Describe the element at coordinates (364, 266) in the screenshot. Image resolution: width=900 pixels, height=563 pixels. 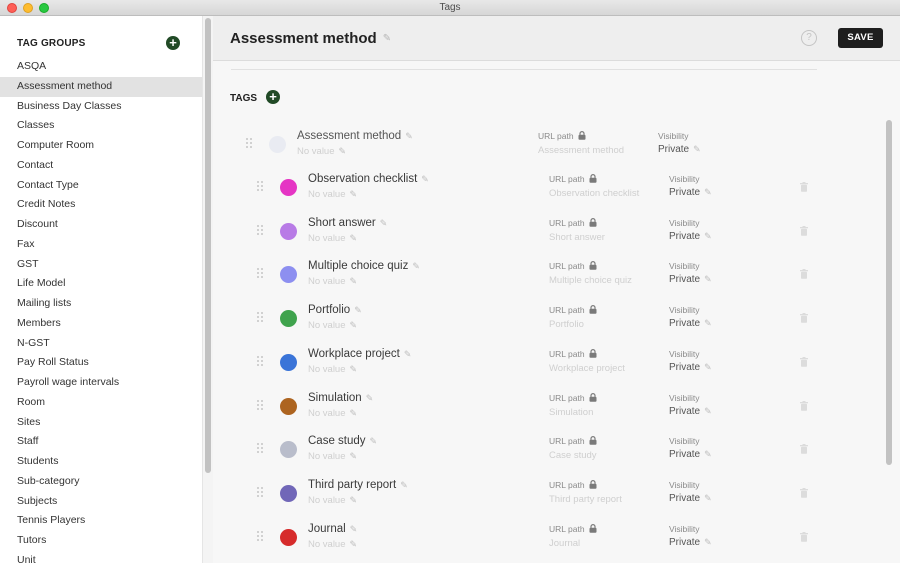
I see `tag-name: Multiple choice quiz ✎` at that location.